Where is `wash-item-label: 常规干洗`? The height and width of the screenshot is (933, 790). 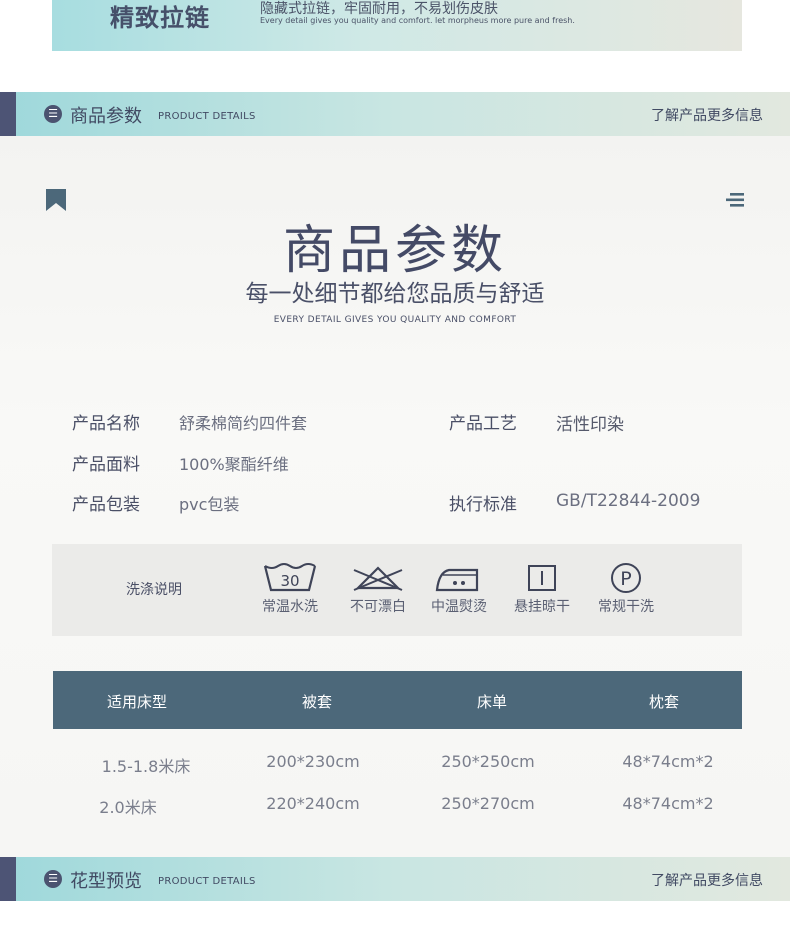
wash-item-label: 常规干洗 is located at coordinates (626, 607).